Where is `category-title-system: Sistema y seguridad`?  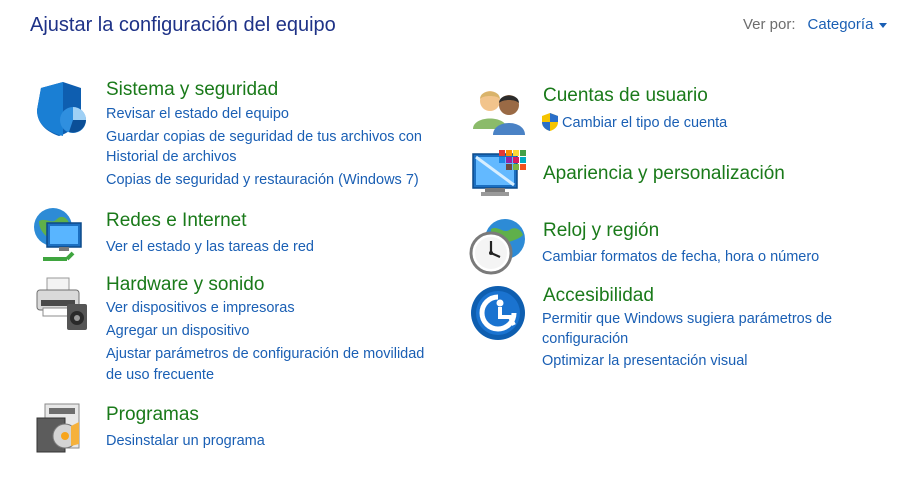
category-title-system: Sistema y seguridad is located at coordinates (192, 90).